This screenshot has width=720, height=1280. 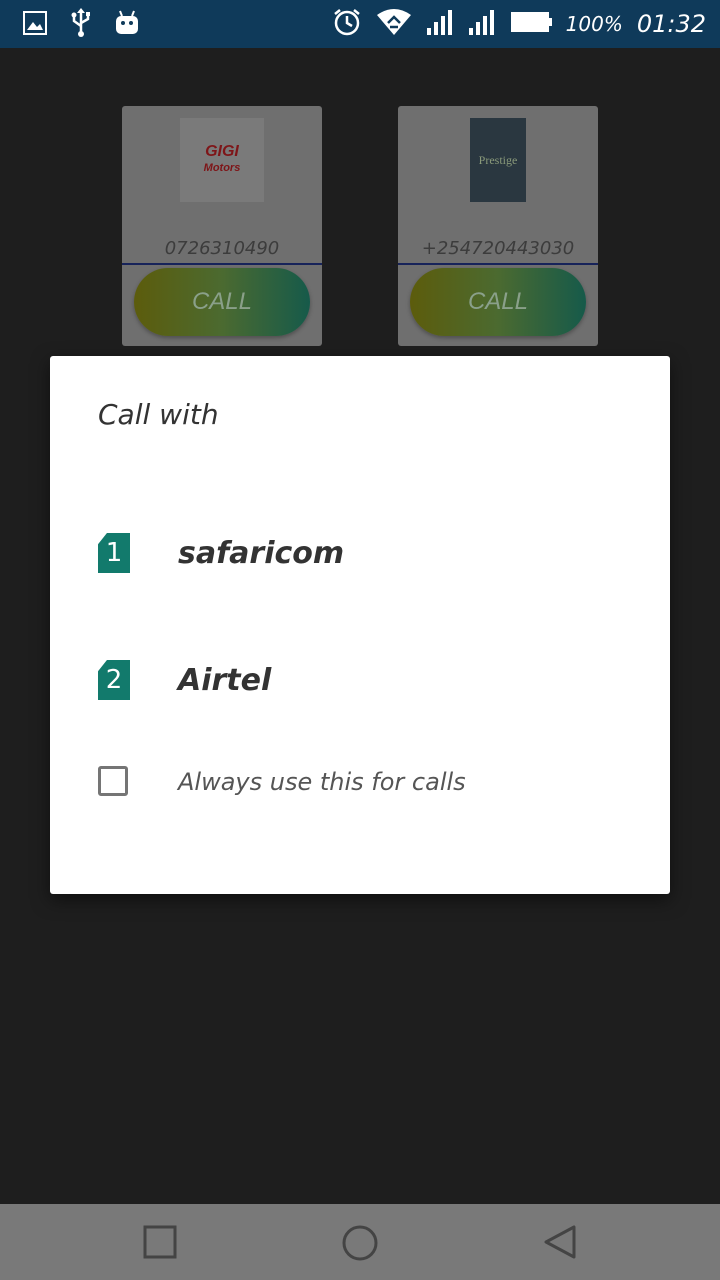 What do you see at coordinates (225, 680) in the screenshot?
I see `sim-option-label: Airtel` at bounding box center [225, 680].